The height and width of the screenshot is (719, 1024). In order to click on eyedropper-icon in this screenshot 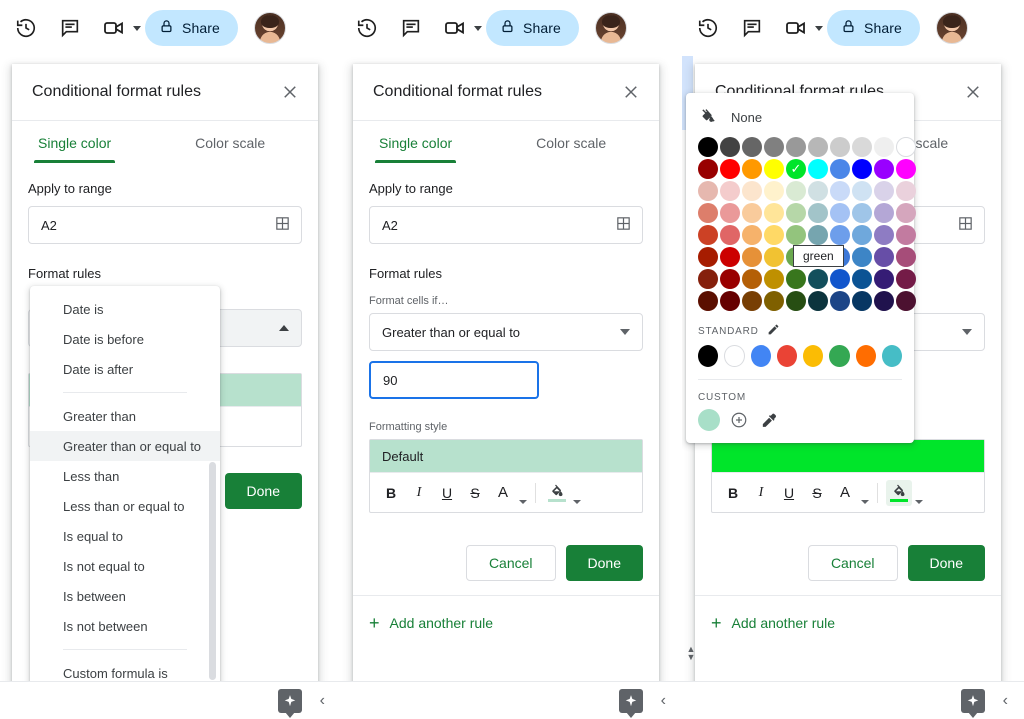, I will do `click(768, 420)`.